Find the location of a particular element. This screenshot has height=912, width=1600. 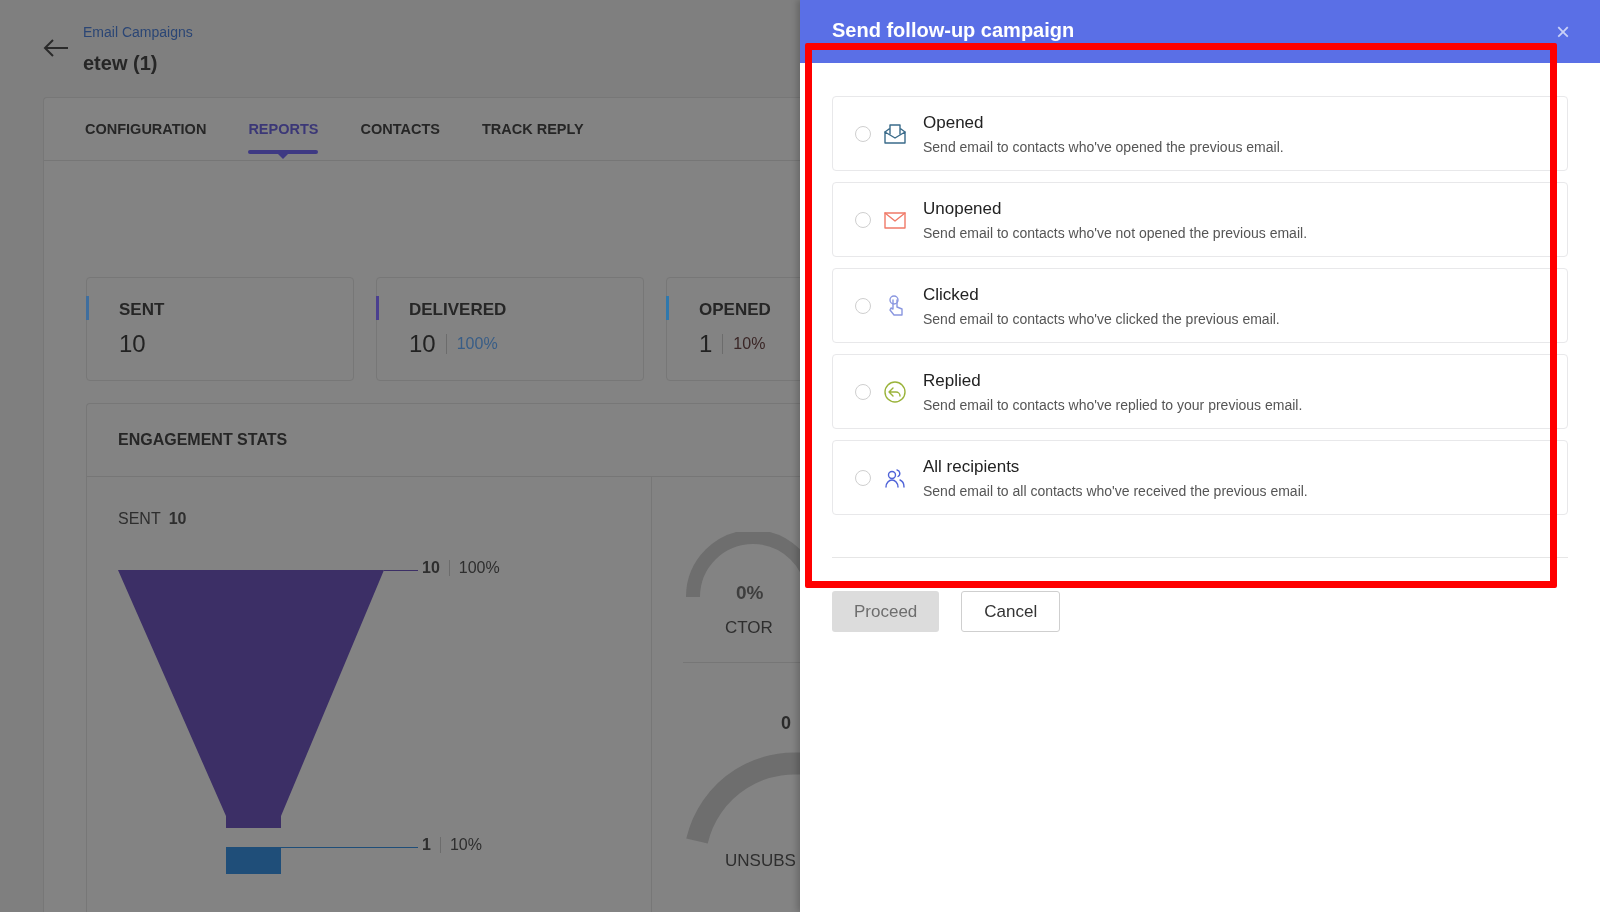

open-envelope-icon is located at coordinates (895, 133).